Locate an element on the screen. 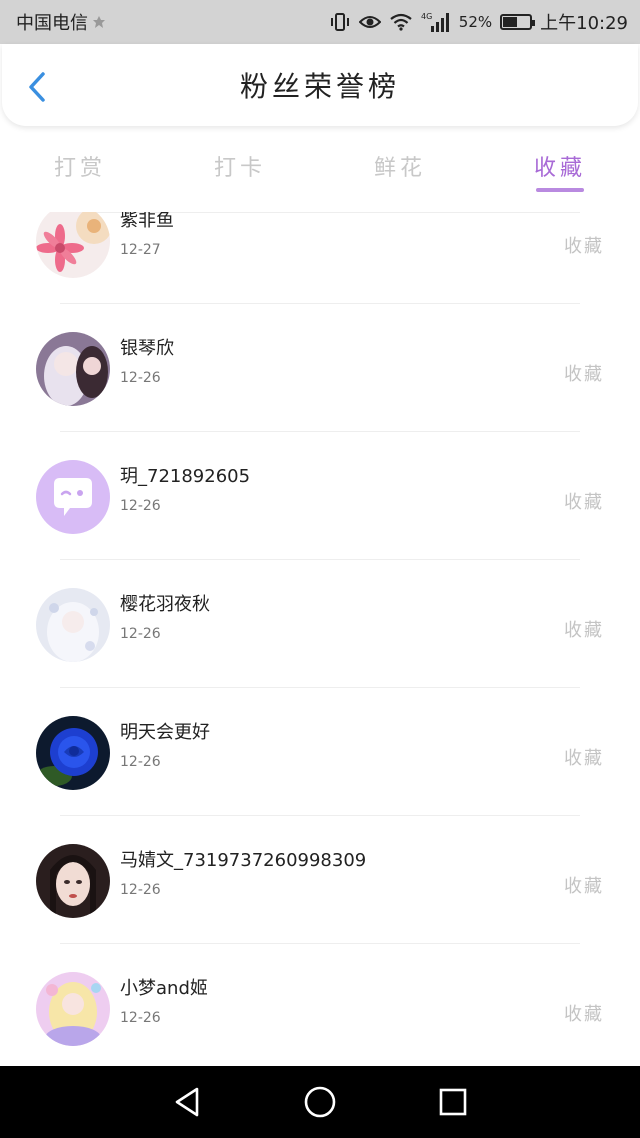  list-item: 银琴欣 12-26 收藏 is located at coordinates (320, 368).